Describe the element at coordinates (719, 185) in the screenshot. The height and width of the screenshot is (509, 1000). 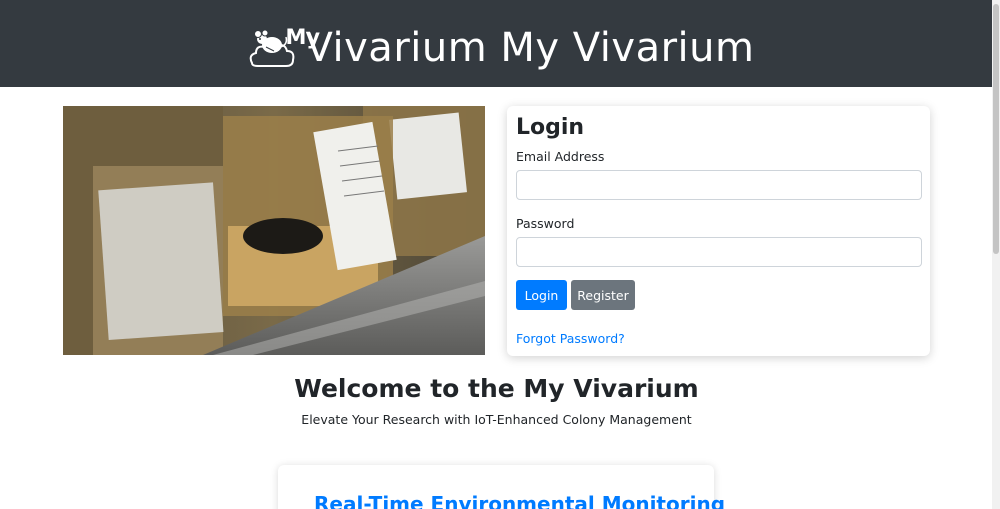
I see `email-field` at that location.